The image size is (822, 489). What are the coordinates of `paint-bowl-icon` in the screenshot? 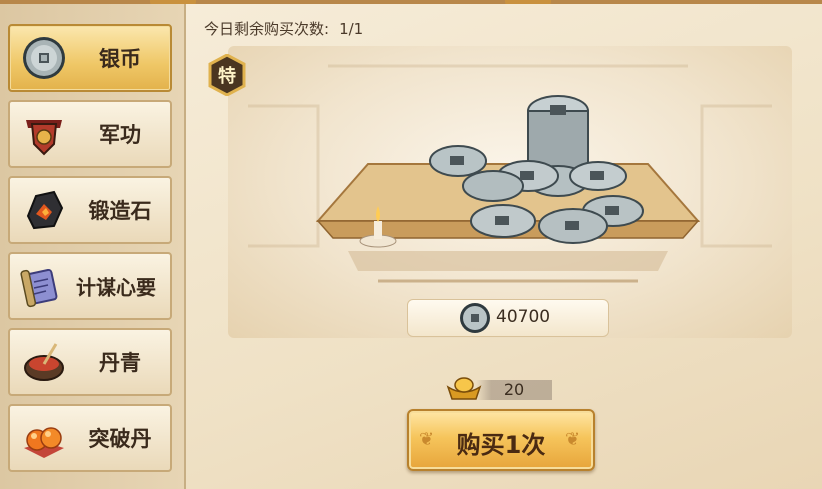 It's located at (44, 362).